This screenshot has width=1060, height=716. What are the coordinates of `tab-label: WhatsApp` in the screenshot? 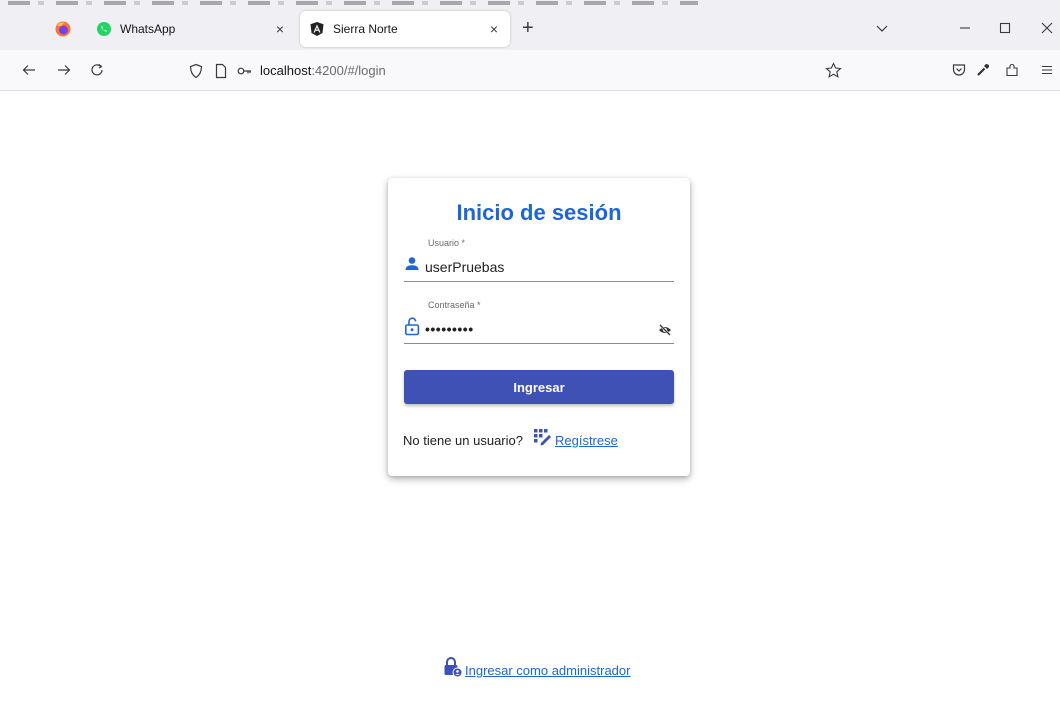 It's located at (148, 29).